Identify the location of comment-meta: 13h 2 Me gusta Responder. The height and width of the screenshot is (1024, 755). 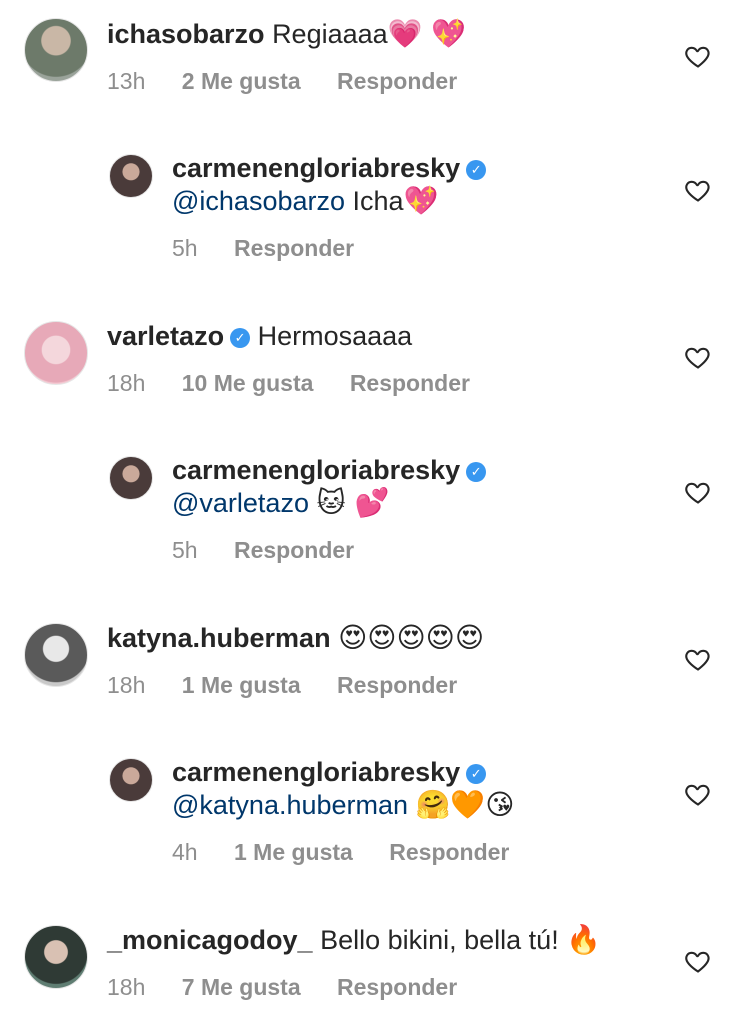
(282, 81).